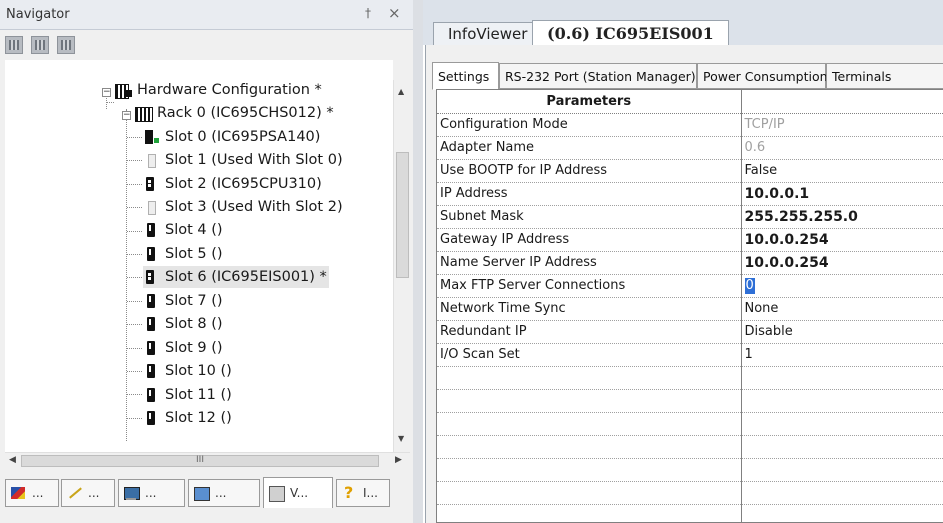 The height and width of the screenshot is (523, 943). I want to click on empty-row, so click(690, 378).